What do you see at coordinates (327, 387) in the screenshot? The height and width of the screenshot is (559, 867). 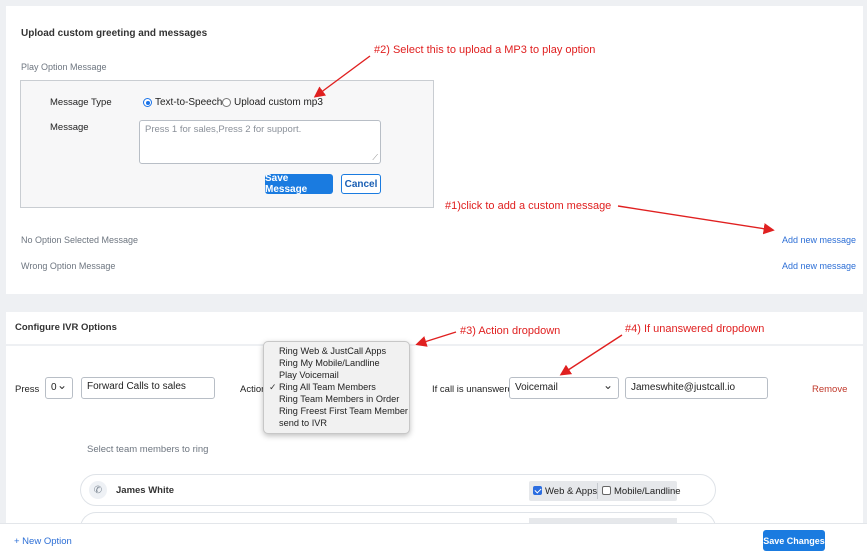 I see `action-option-selected: Ring All Team Members` at bounding box center [327, 387].